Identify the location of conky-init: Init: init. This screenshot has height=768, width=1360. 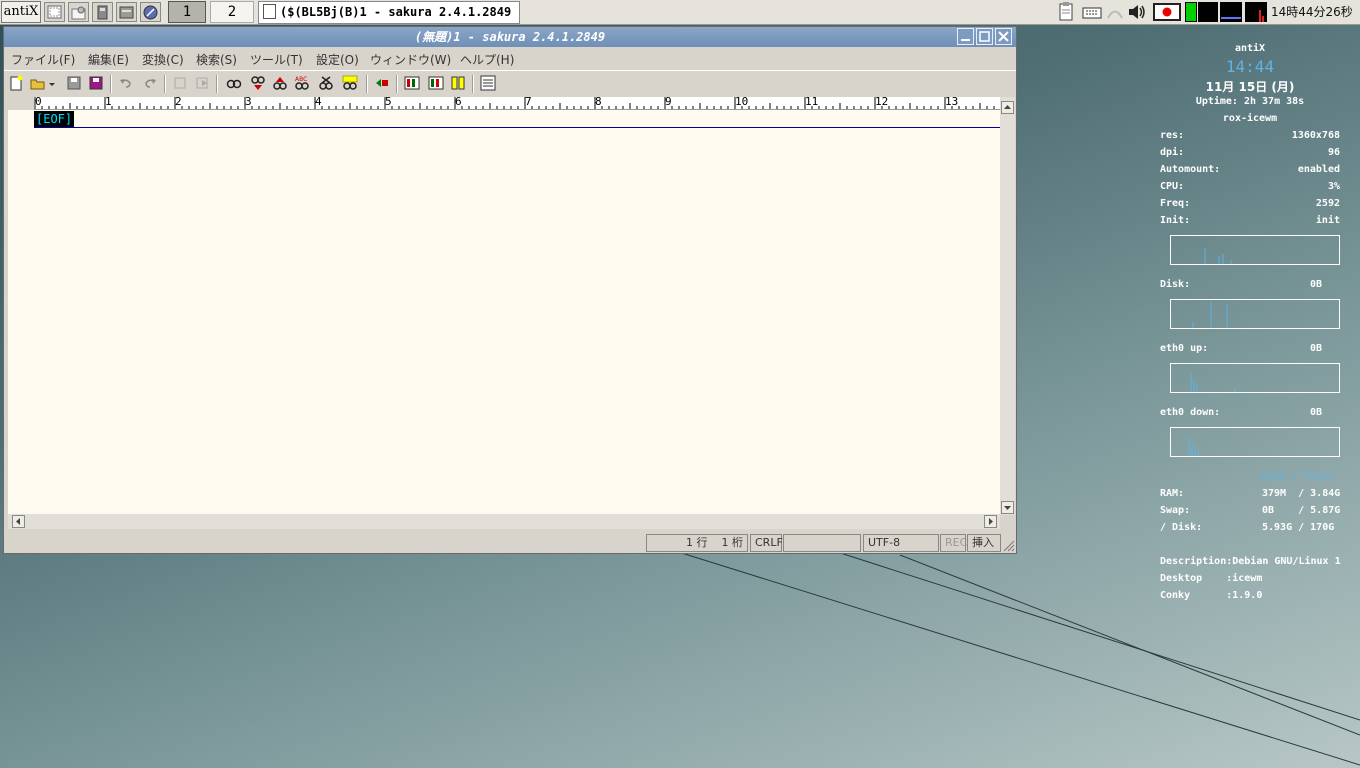
(1250, 220).